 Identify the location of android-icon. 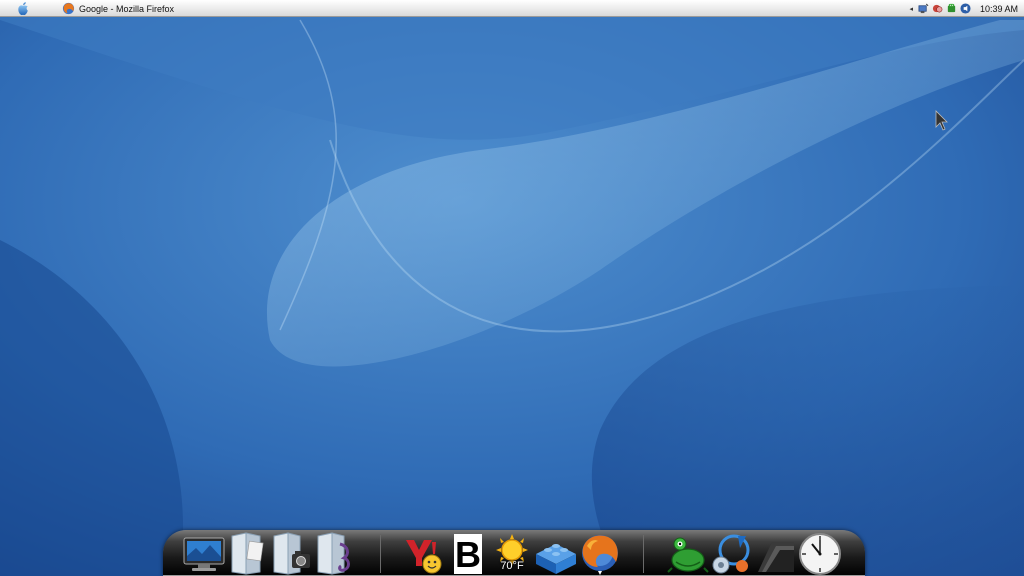
(951, 8).